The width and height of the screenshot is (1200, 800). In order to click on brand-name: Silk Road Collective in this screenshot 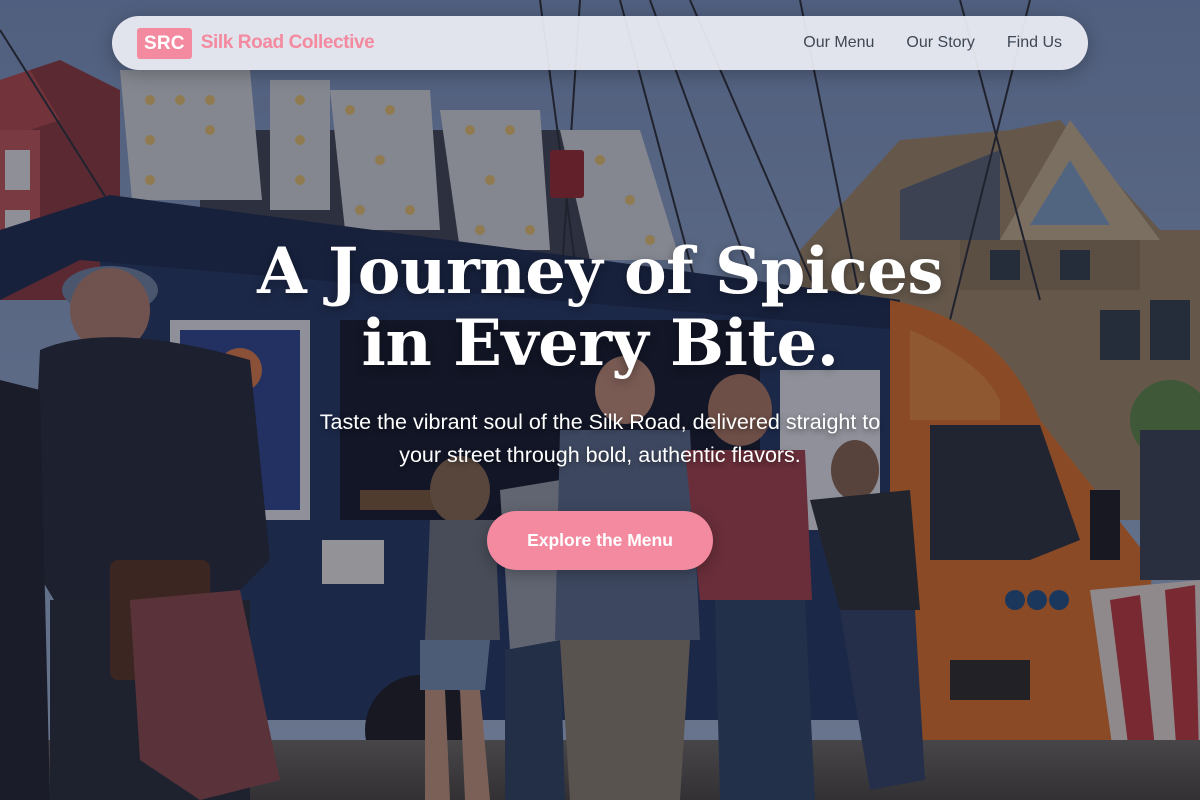, I will do `click(287, 42)`.